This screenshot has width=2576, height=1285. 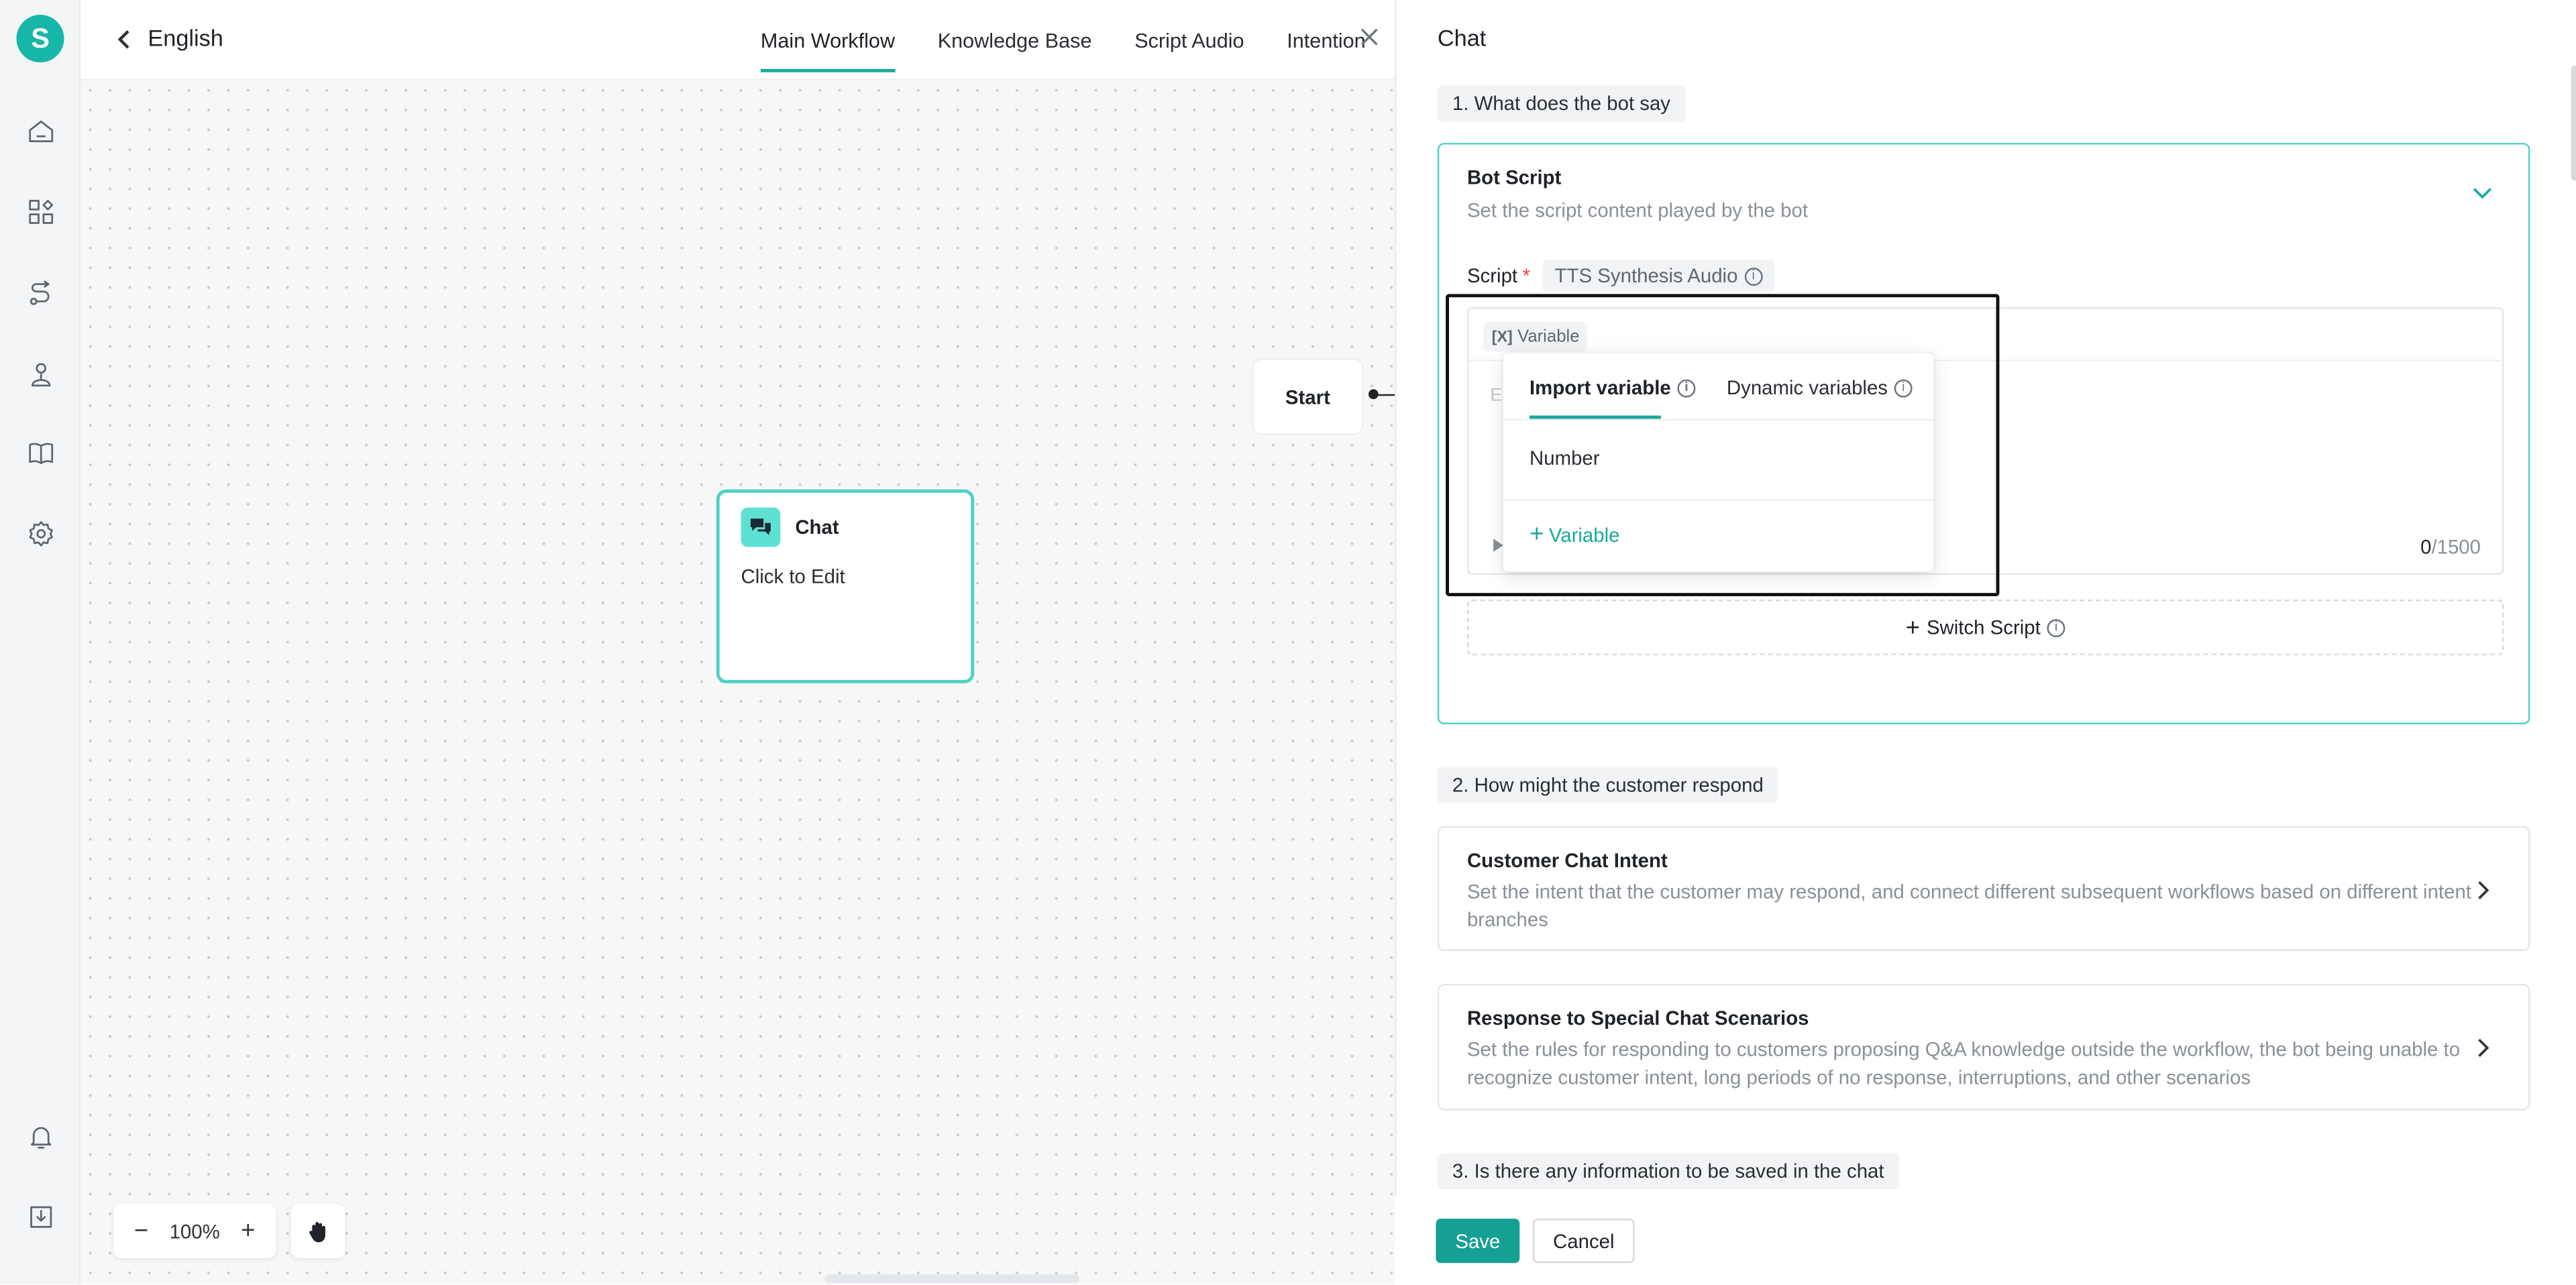 What do you see at coordinates (40, 642) in the screenshot?
I see `left-icon-rail: S` at bounding box center [40, 642].